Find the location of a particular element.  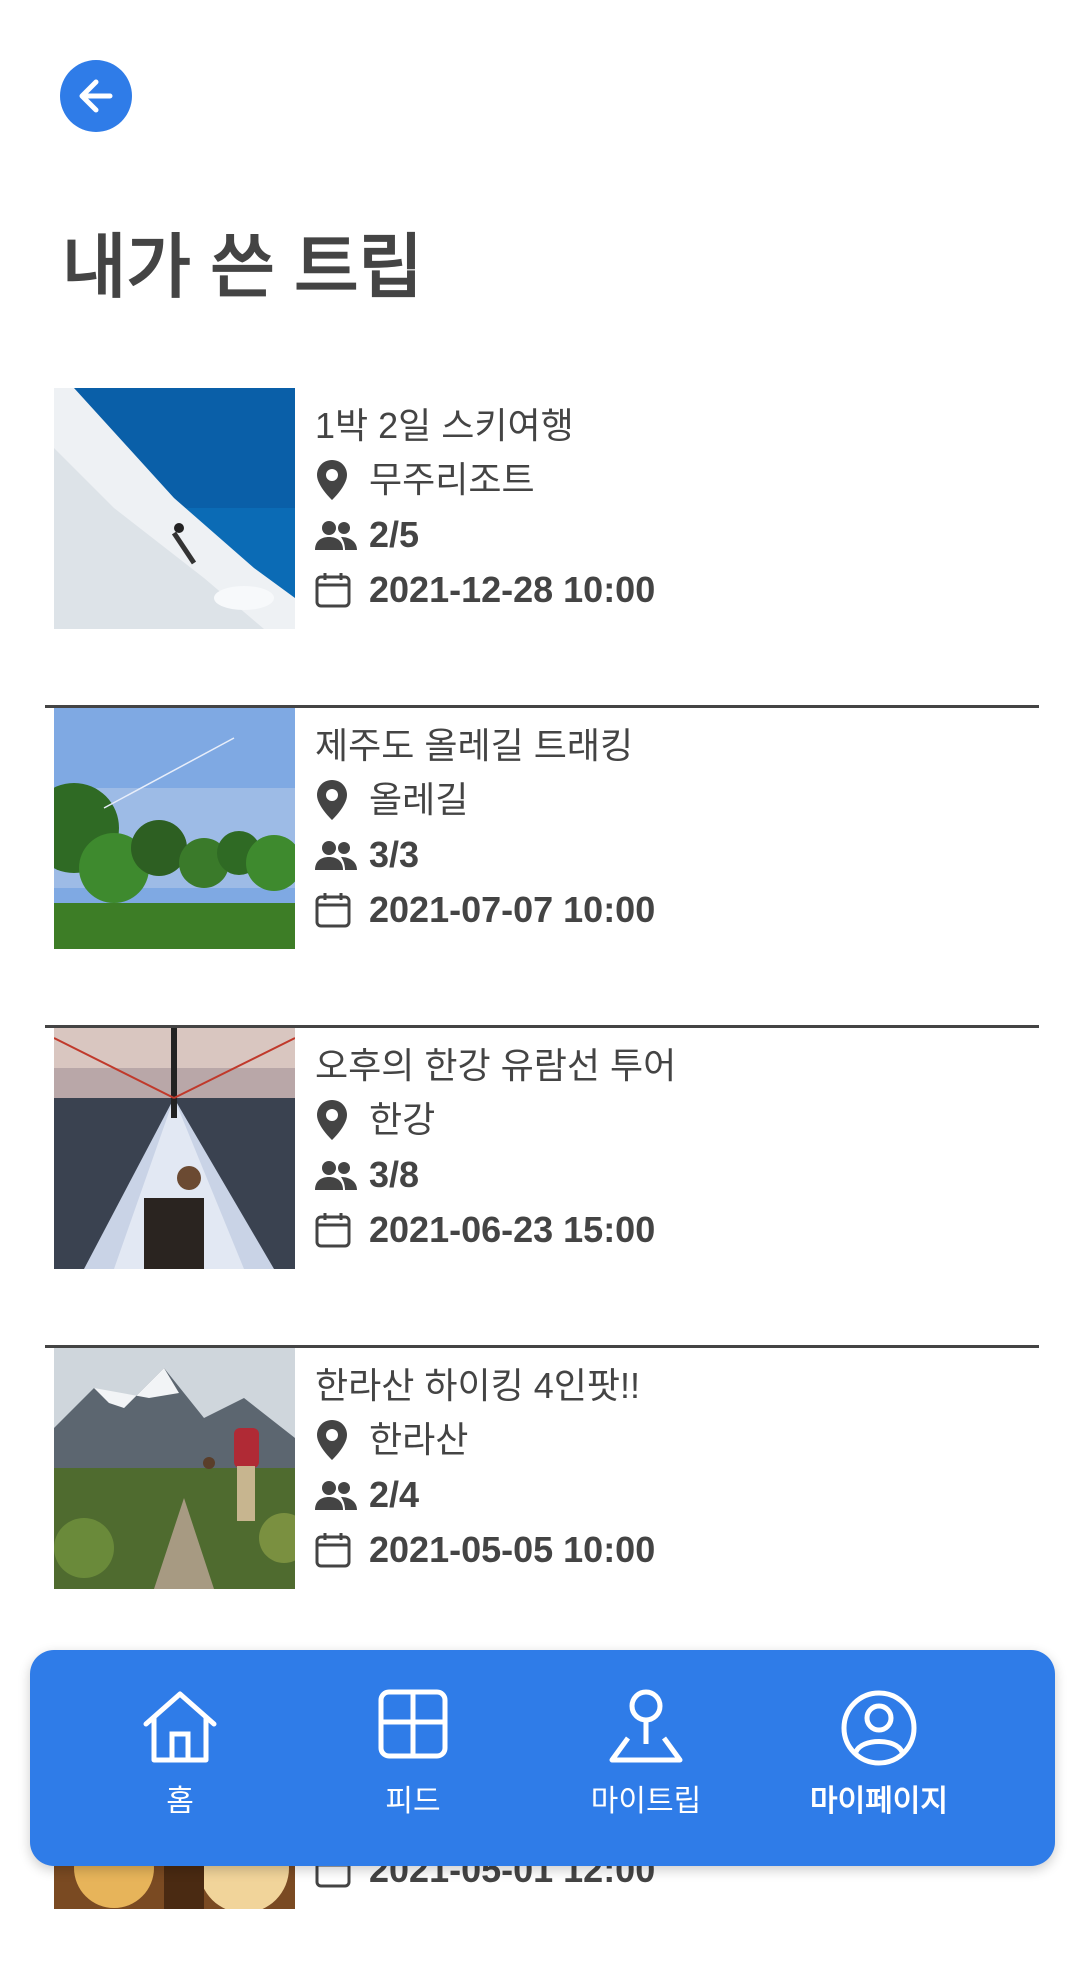

trip-item: 제주도 올레길 트래킹 올레길 3/3 2021-07-07 10:00 is located at coordinates (542, 868).